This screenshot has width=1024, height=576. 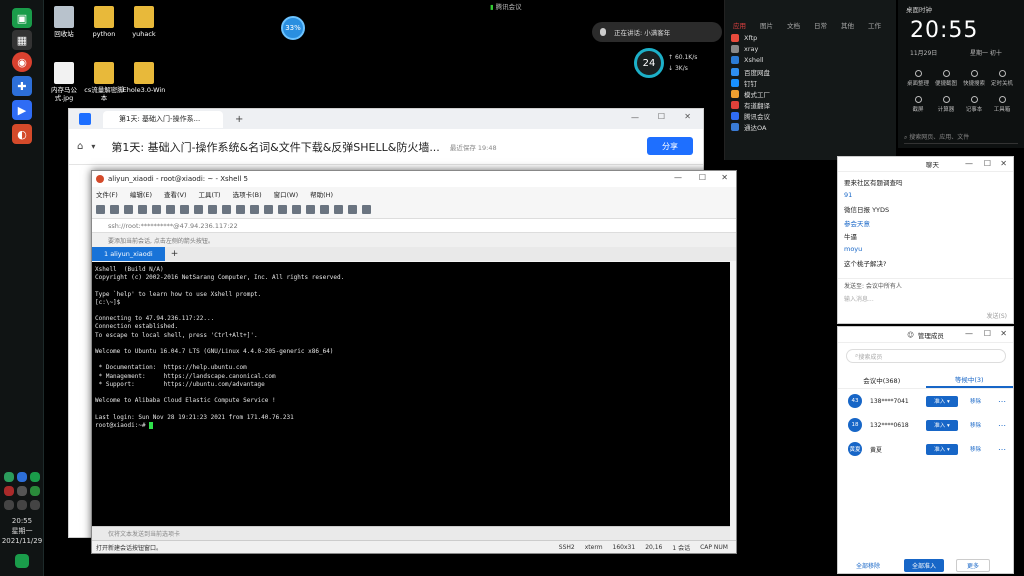 What do you see at coordinates (141, 194) in the screenshot?
I see `menu-edit: 编辑(E)` at bounding box center [141, 194].